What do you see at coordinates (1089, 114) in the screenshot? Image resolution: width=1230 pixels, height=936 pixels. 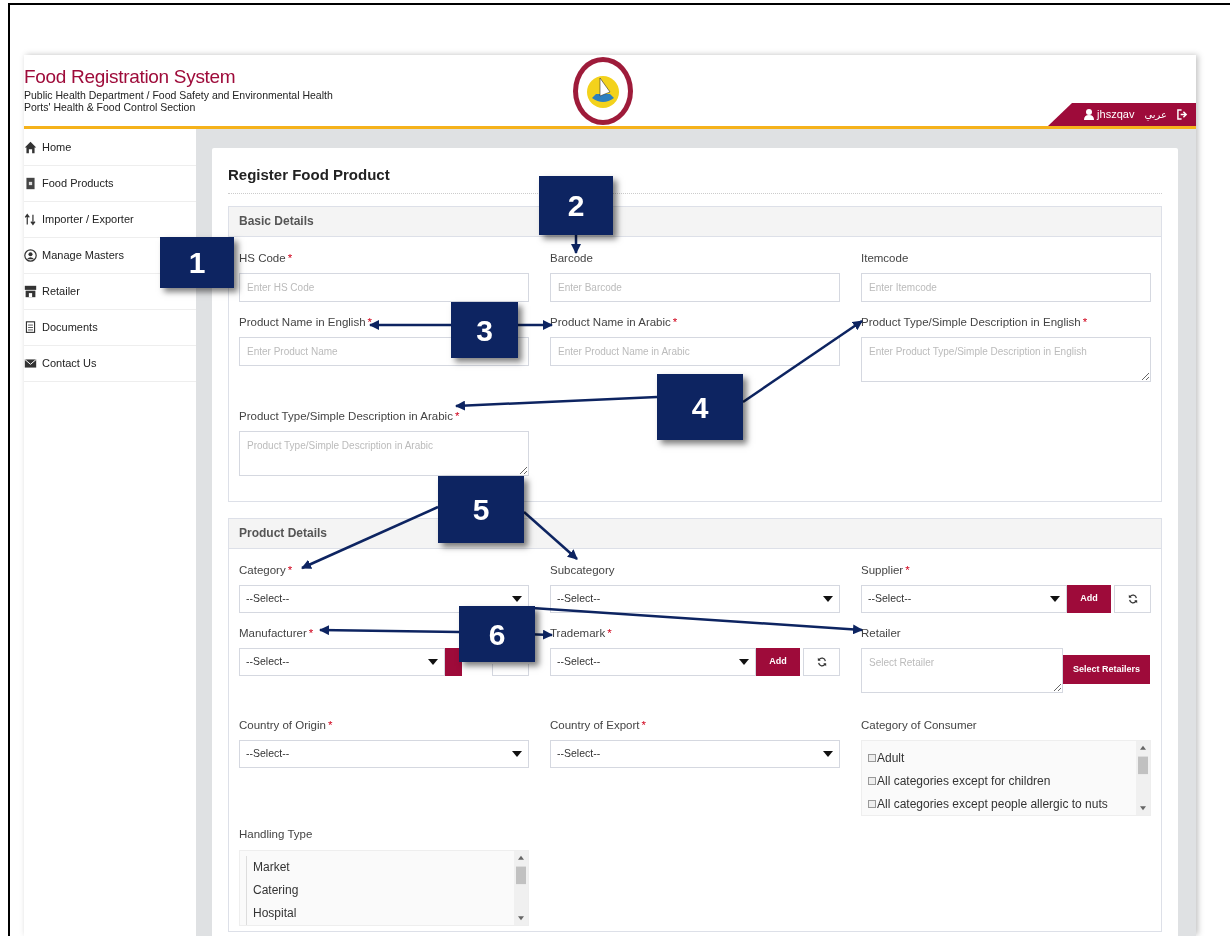 I see `user-icon` at bounding box center [1089, 114].